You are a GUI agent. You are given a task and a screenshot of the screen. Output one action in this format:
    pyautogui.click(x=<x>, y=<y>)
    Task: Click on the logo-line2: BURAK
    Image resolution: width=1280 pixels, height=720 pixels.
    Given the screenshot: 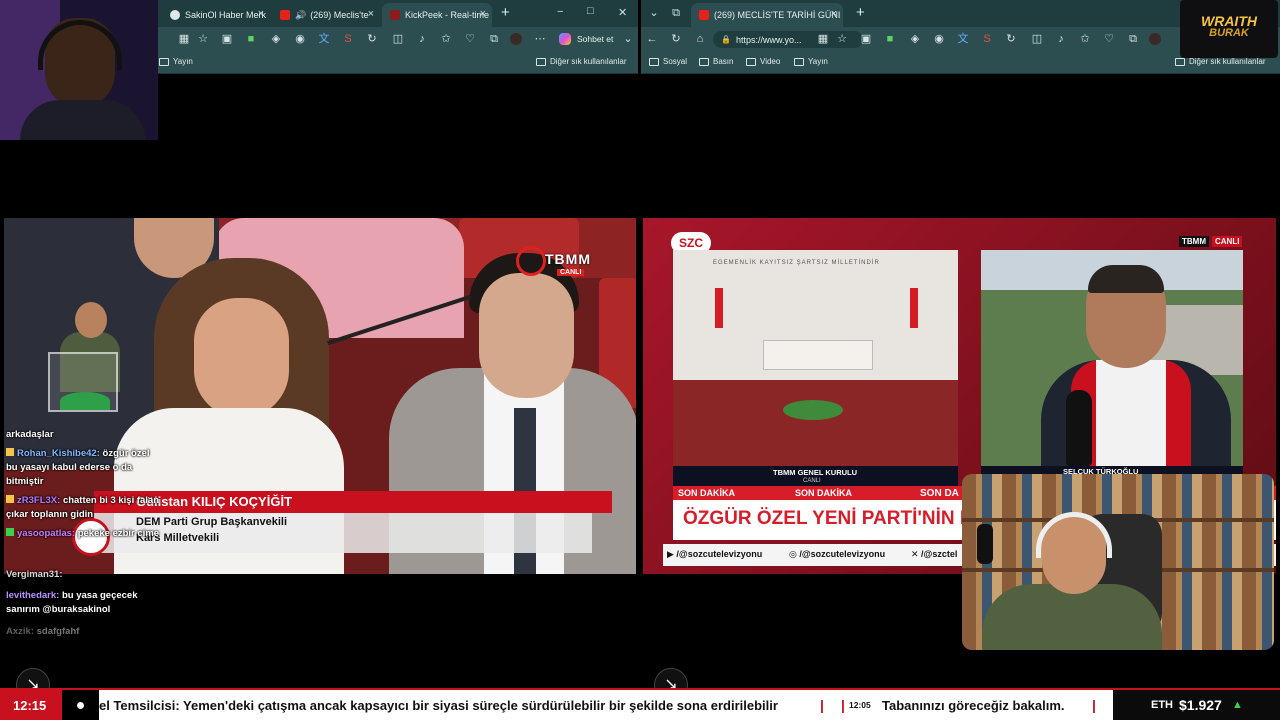 What is the action you would take?
    pyautogui.click(x=1229, y=33)
    